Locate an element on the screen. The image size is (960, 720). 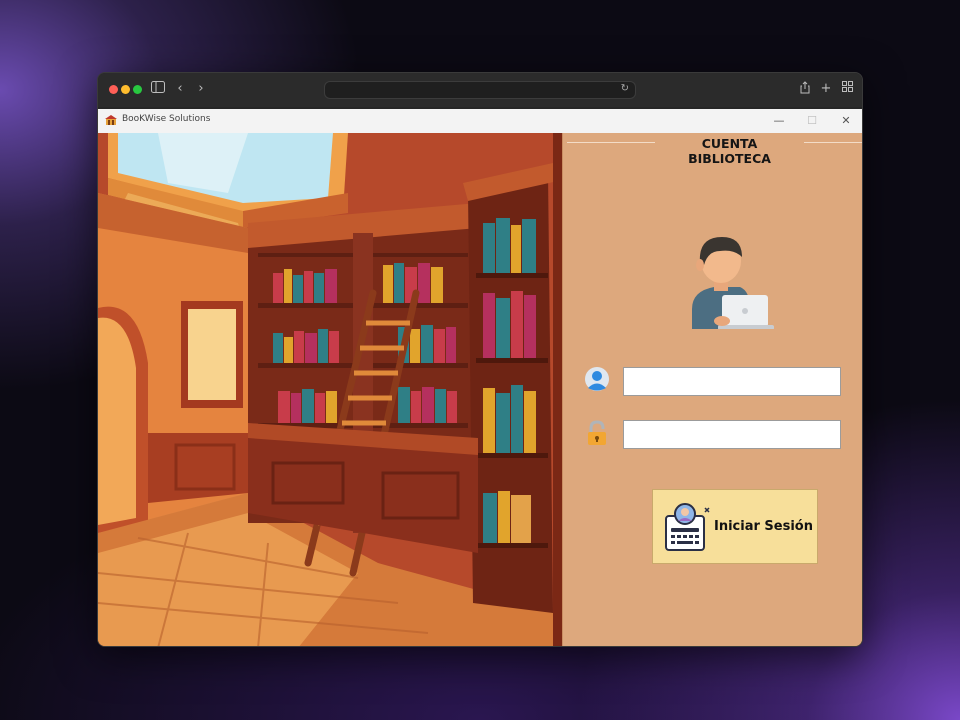
maximize-button: ☐ is located at coordinates (812, 121).